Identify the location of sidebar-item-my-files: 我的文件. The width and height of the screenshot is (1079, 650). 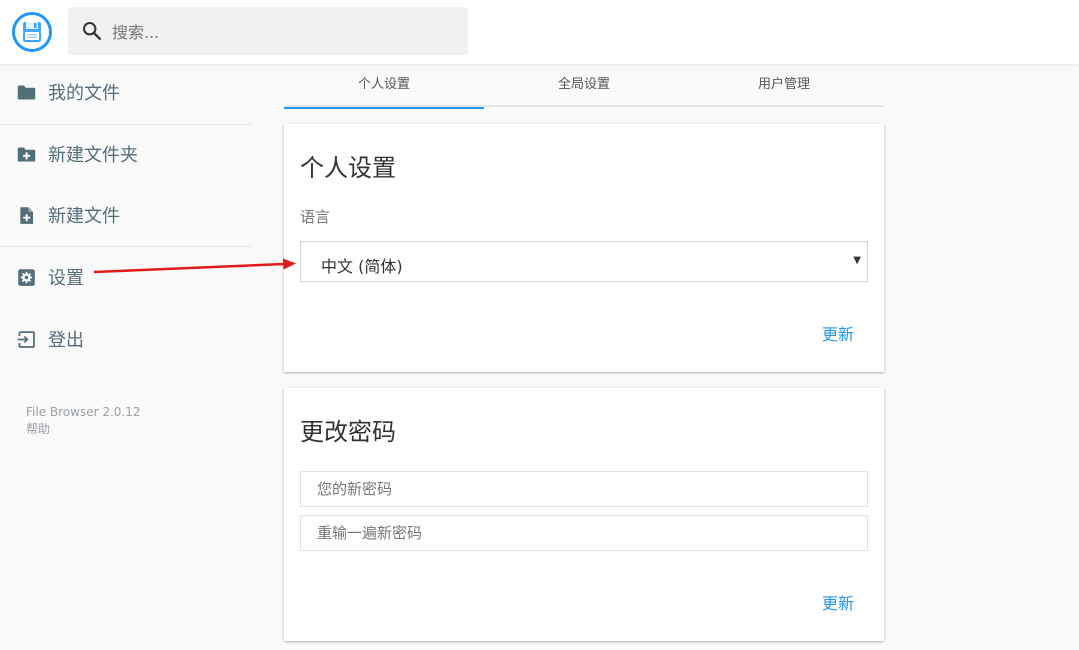
(126, 92).